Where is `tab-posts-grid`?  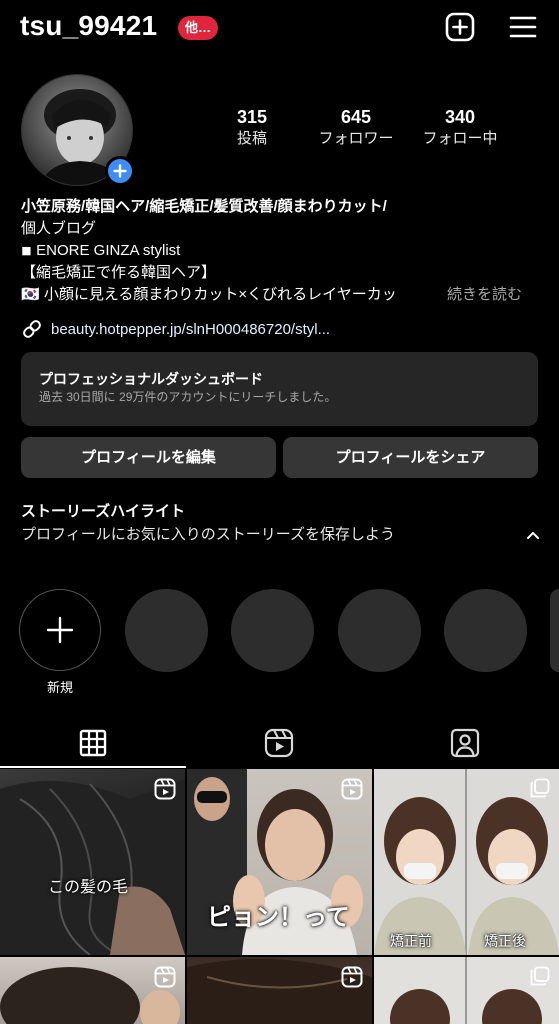
tab-posts-grid is located at coordinates (93, 743).